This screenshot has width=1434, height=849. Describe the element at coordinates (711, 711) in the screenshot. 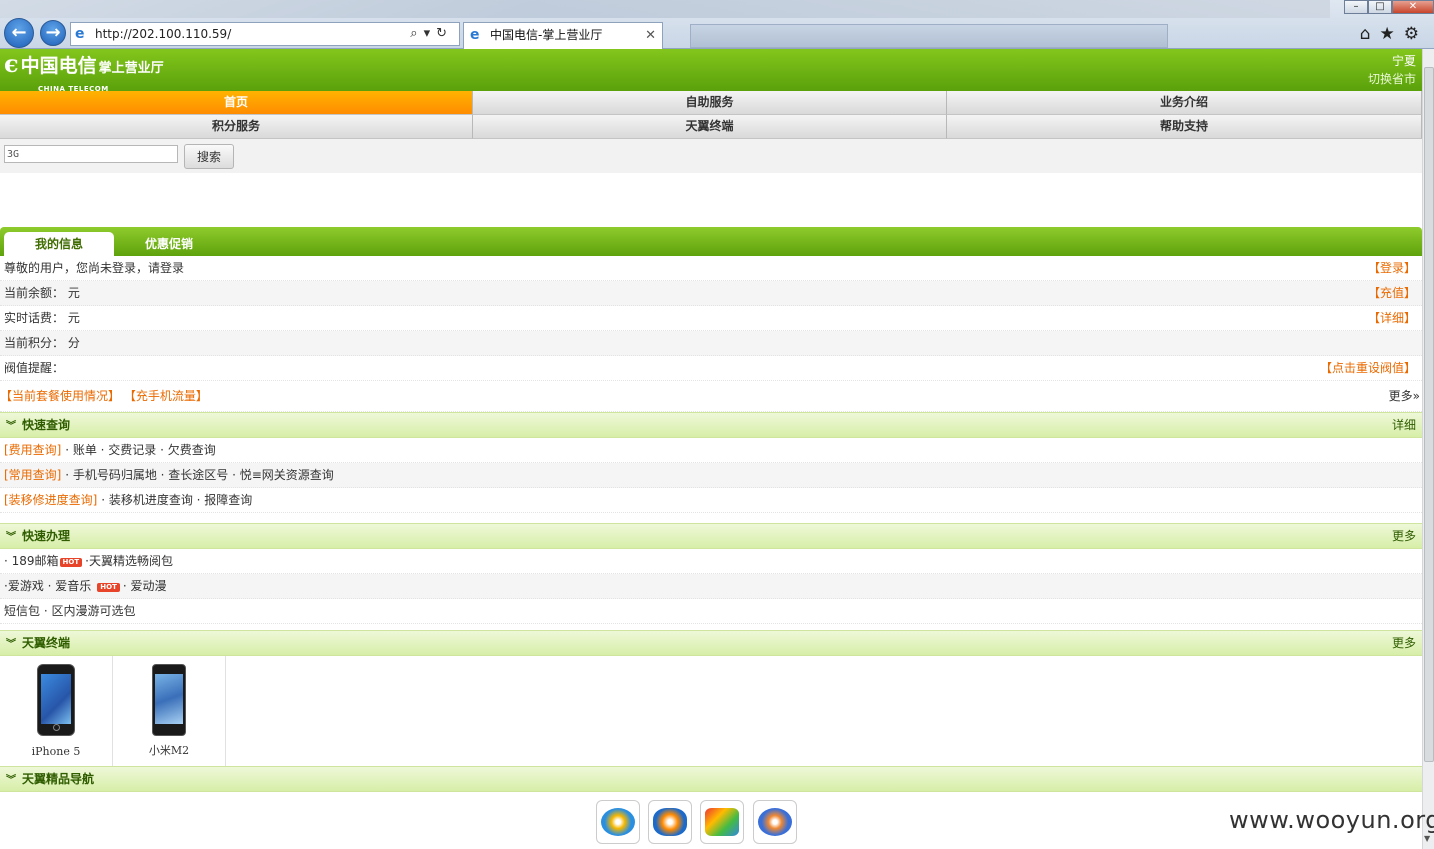

I see `phone-list: iPhone 5 小米M2` at that location.